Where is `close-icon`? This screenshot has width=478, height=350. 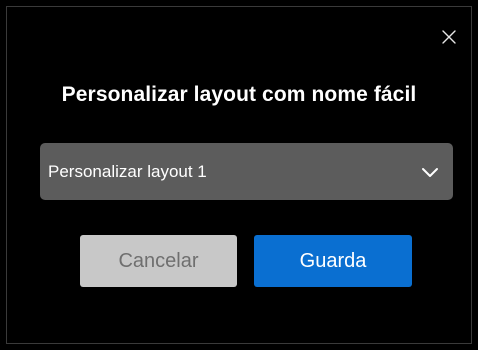
close-icon is located at coordinates (449, 37).